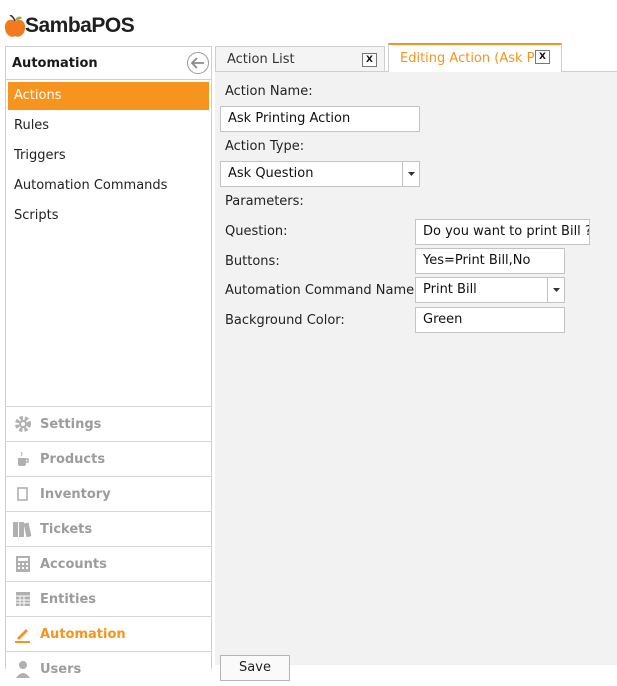 The image size is (617, 686). I want to click on action-name-input: Ask Printing Action, so click(320, 119).